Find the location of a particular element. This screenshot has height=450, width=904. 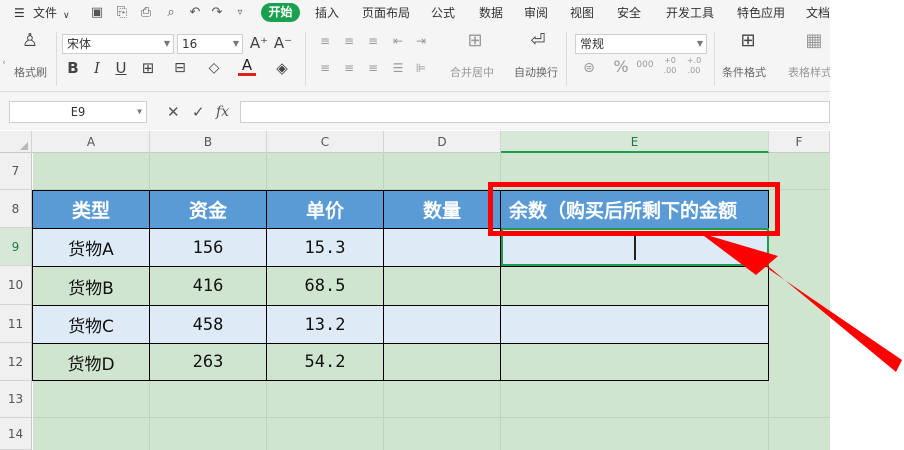

align-middle-icon: ≡ is located at coordinates (349, 41).